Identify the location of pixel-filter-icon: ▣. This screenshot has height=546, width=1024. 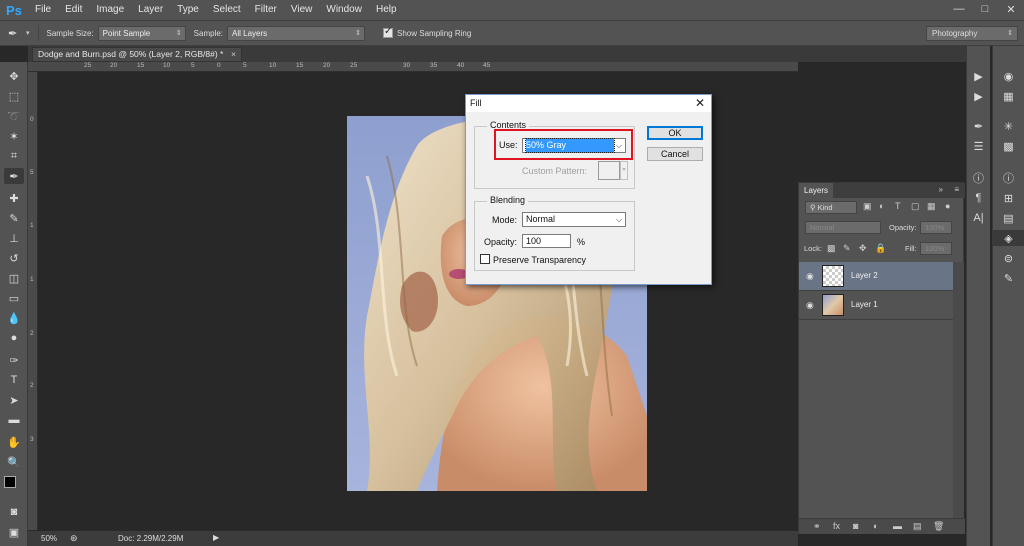
(867, 206).